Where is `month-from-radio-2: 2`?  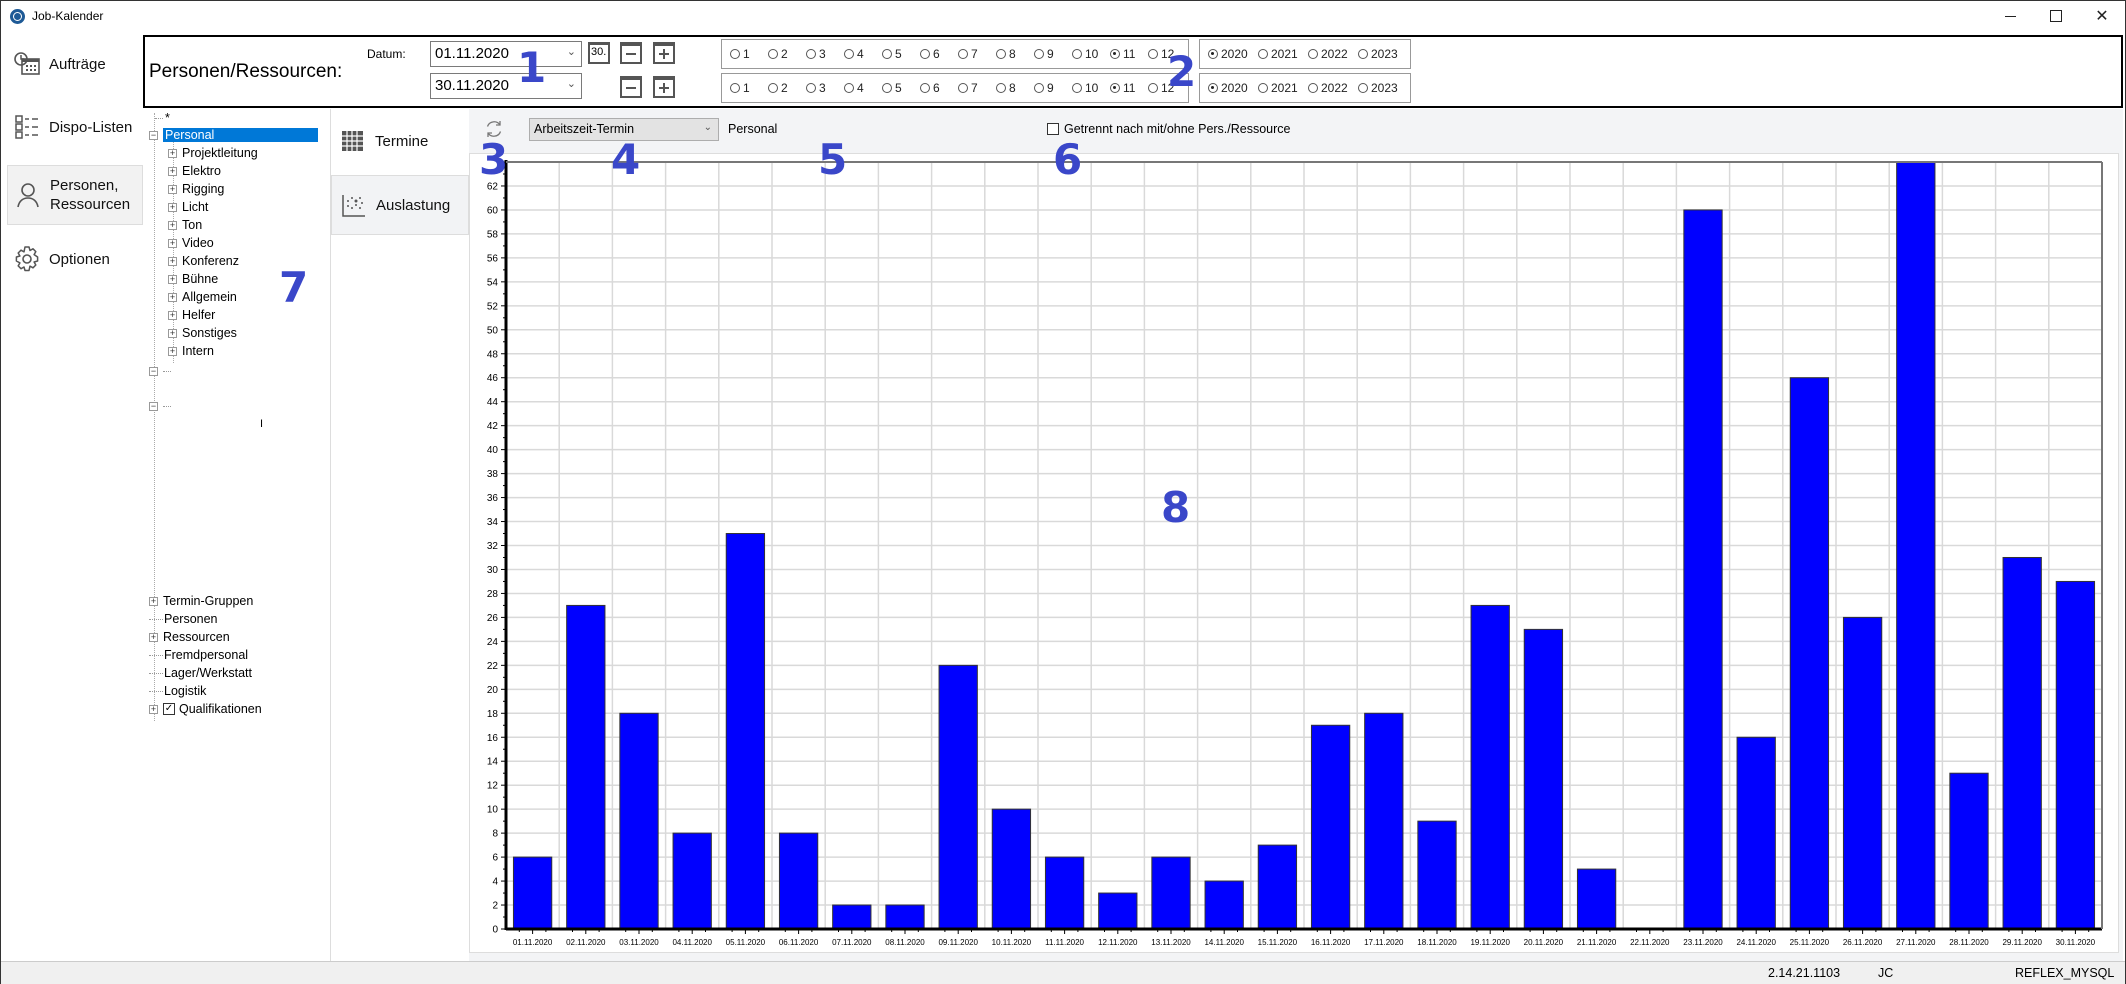 month-from-radio-2: 2 is located at coordinates (787, 54).